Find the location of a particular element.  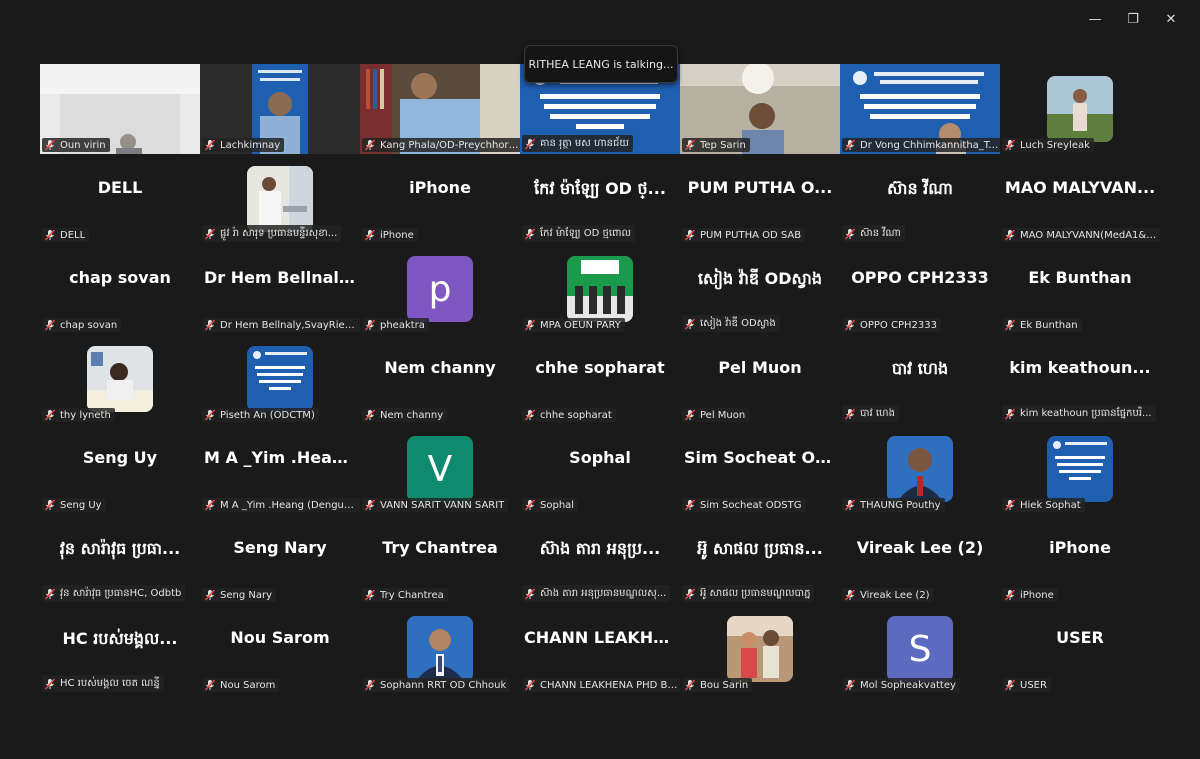

participant-name-label: OPPO CPH2333 is located at coordinates (891, 325).